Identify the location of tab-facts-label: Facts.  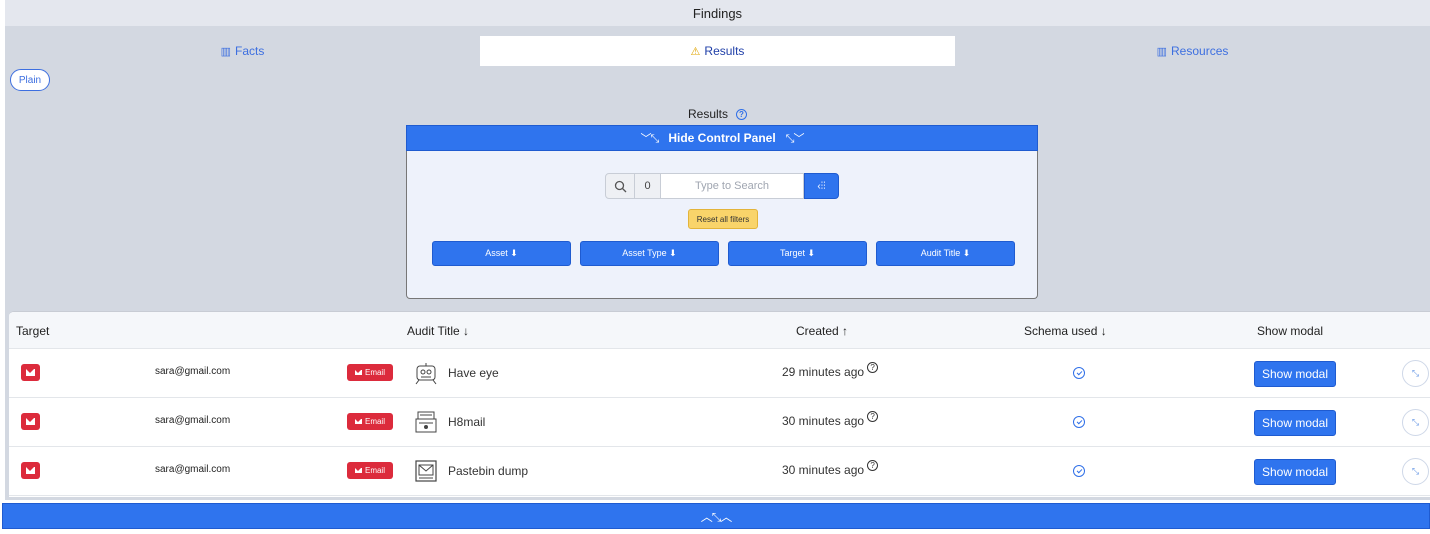
(250, 51).